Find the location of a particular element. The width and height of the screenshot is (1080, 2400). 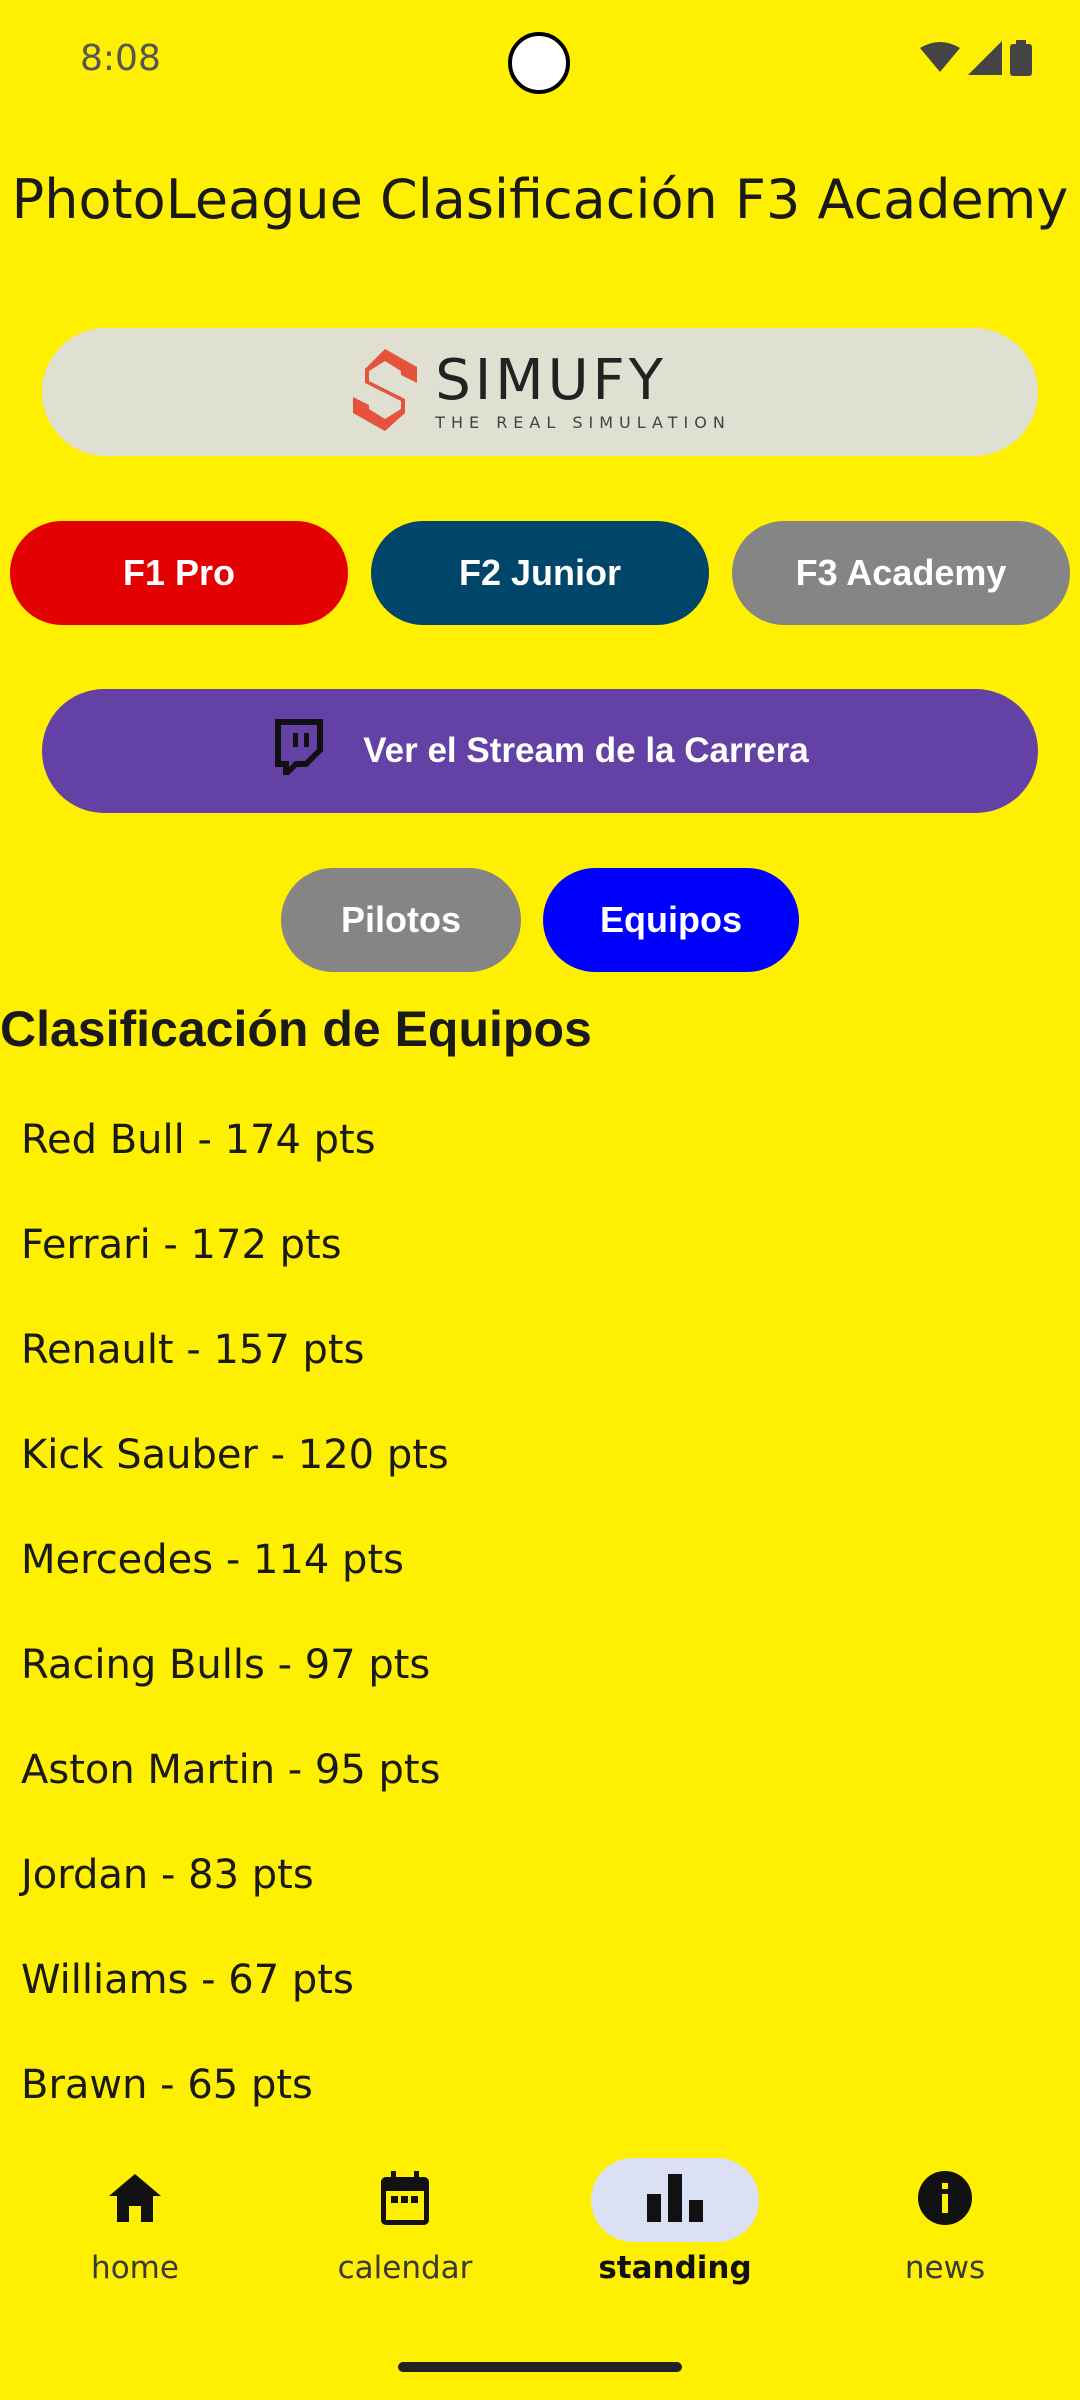

calendar-icon is located at coordinates (405, 2200).